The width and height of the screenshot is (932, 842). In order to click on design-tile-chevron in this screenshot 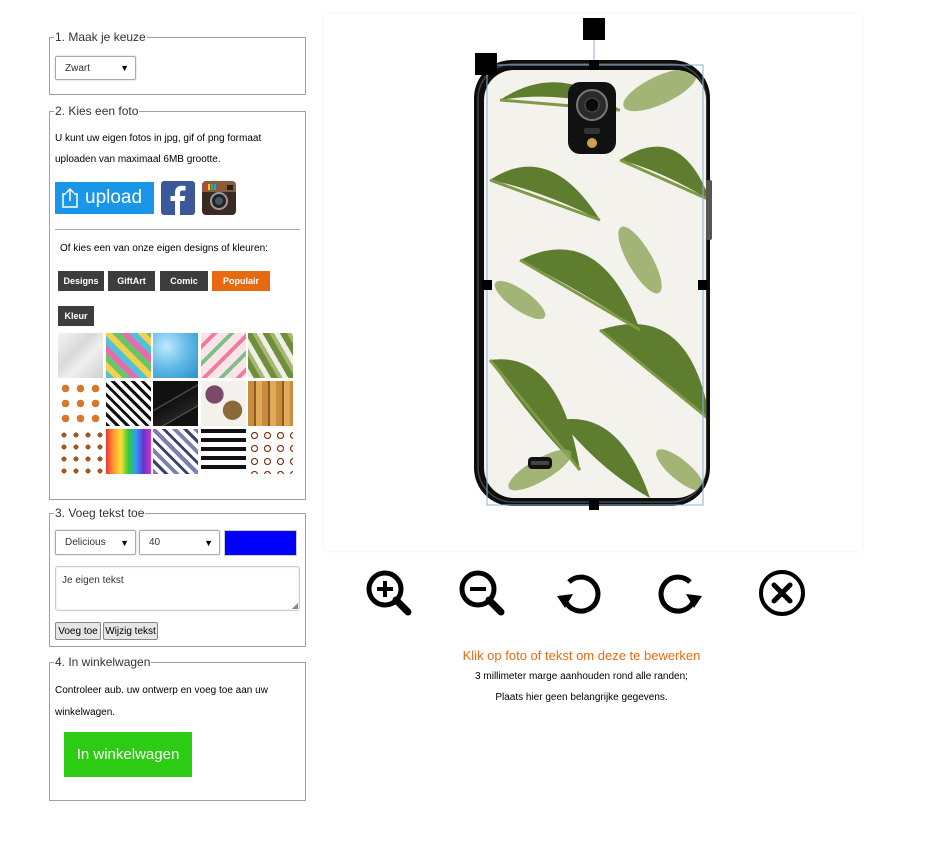, I will do `click(128, 403)`.